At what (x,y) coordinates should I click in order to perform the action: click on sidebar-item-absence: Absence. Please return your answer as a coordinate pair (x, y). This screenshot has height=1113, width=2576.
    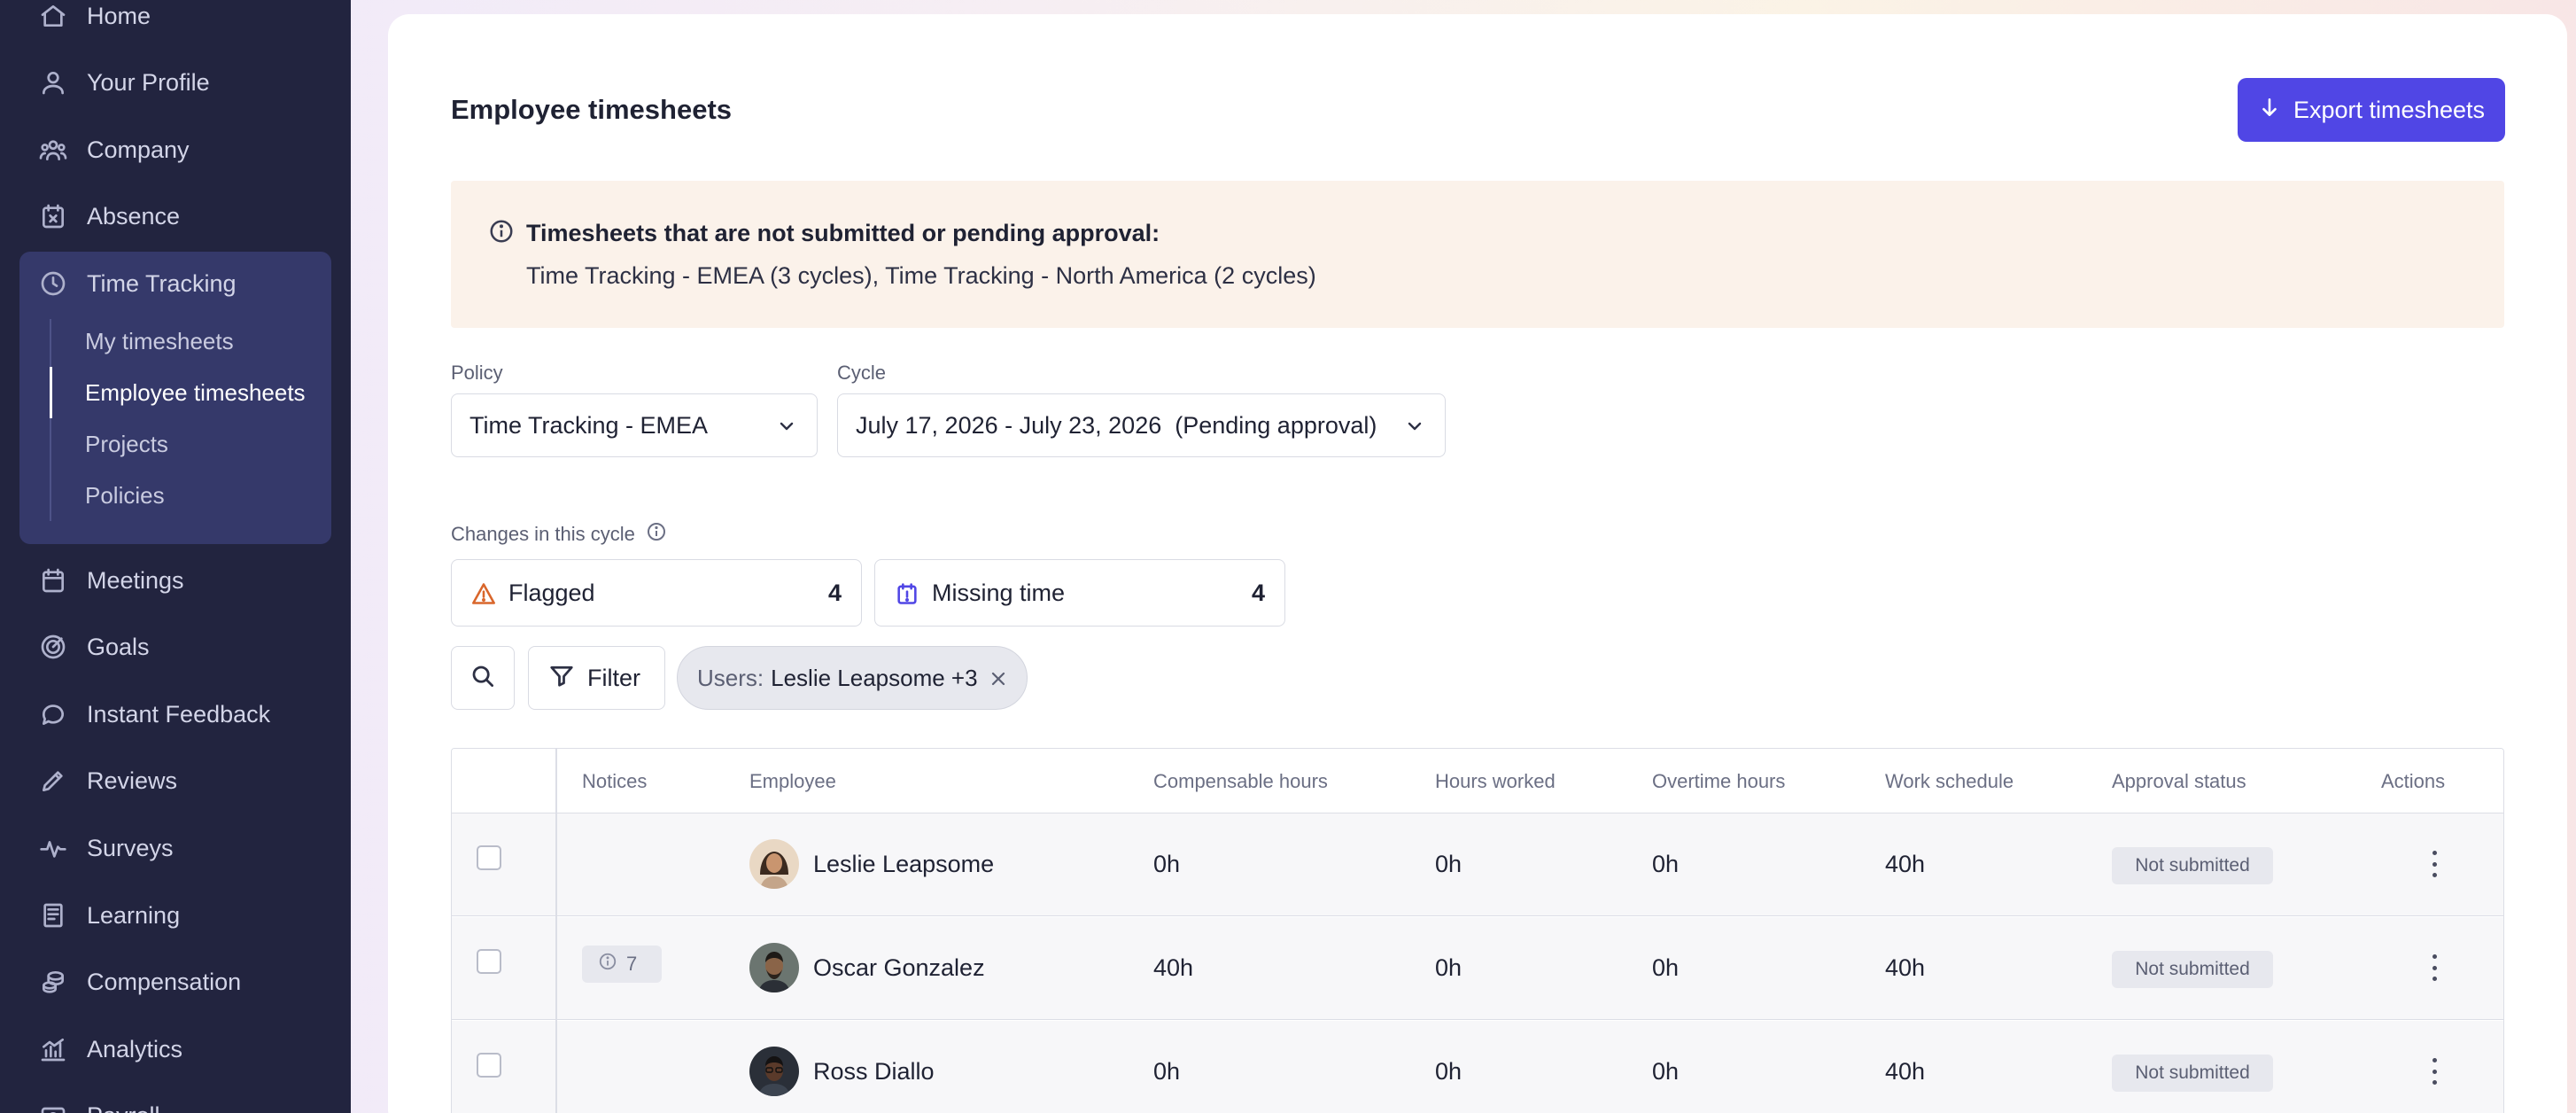
    Looking at the image, I should click on (109, 216).